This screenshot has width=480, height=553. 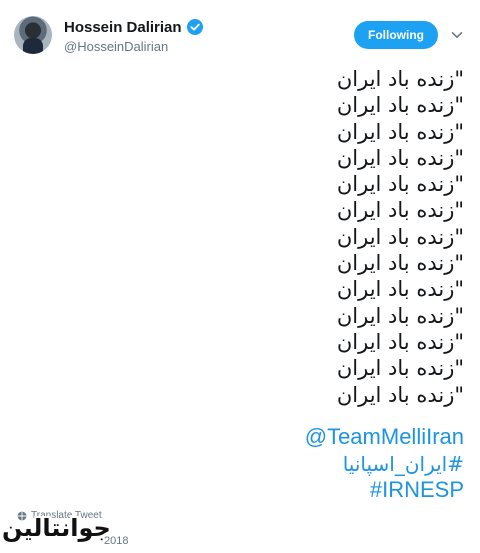 I want to click on avatar, so click(x=33, y=35).